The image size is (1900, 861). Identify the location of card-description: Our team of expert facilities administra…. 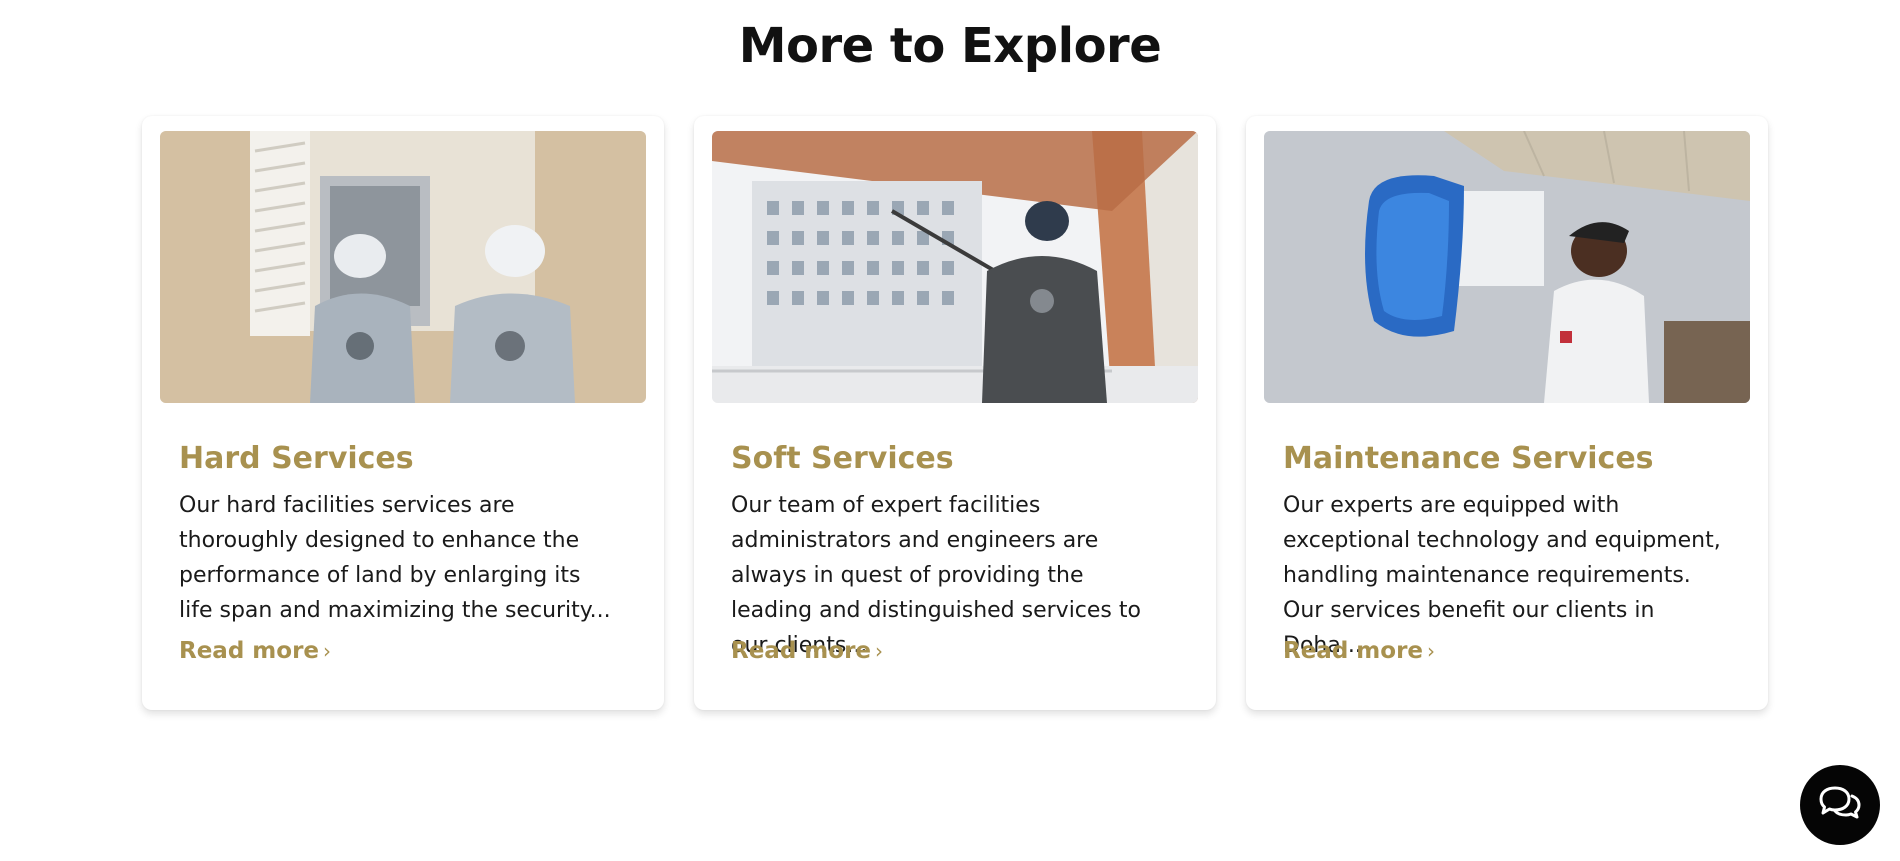
(936, 575).